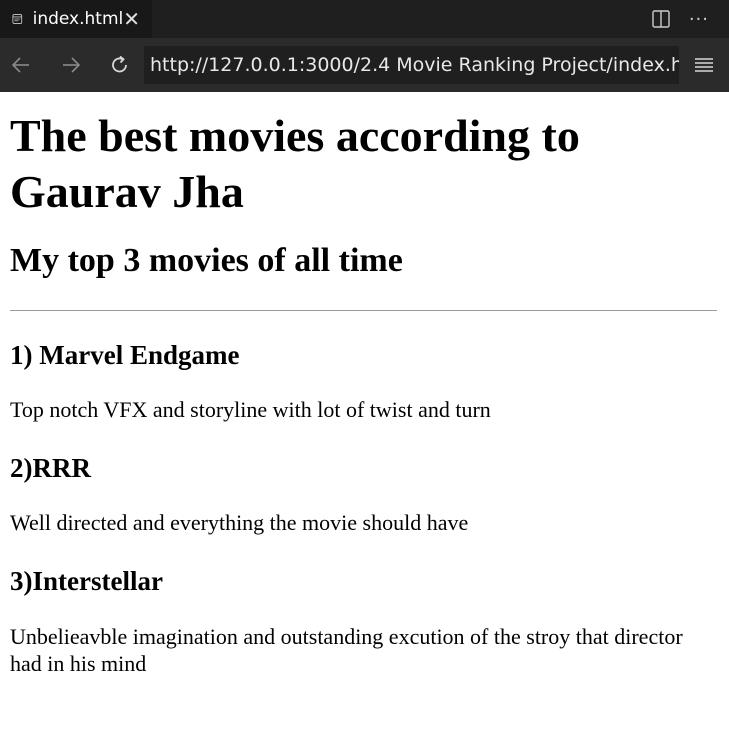 Image resolution: width=729 pixels, height=749 pixels. I want to click on movie-heading: 1) Marvel Endgame, so click(125, 355).